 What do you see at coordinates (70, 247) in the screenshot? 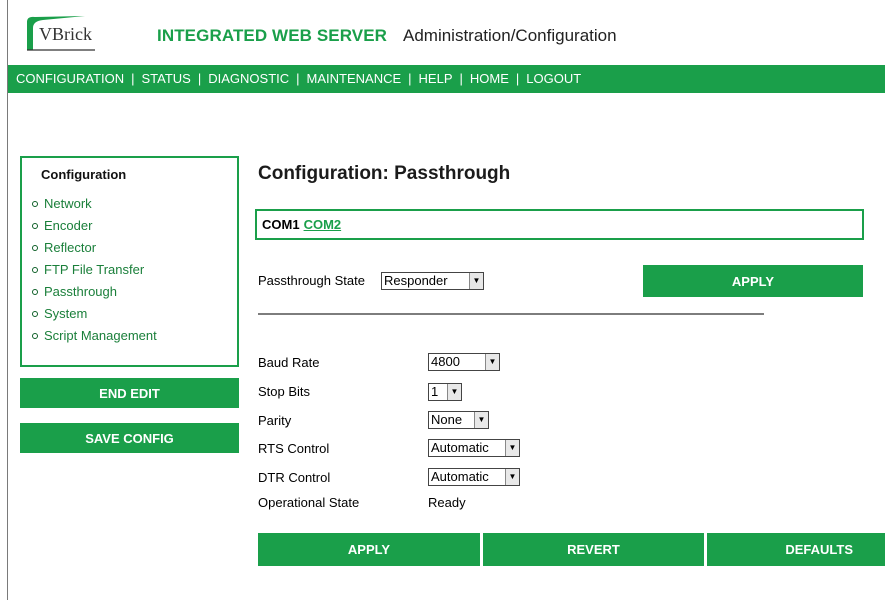
I see `sidebar-item-label: Reflector` at bounding box center [70, 247].